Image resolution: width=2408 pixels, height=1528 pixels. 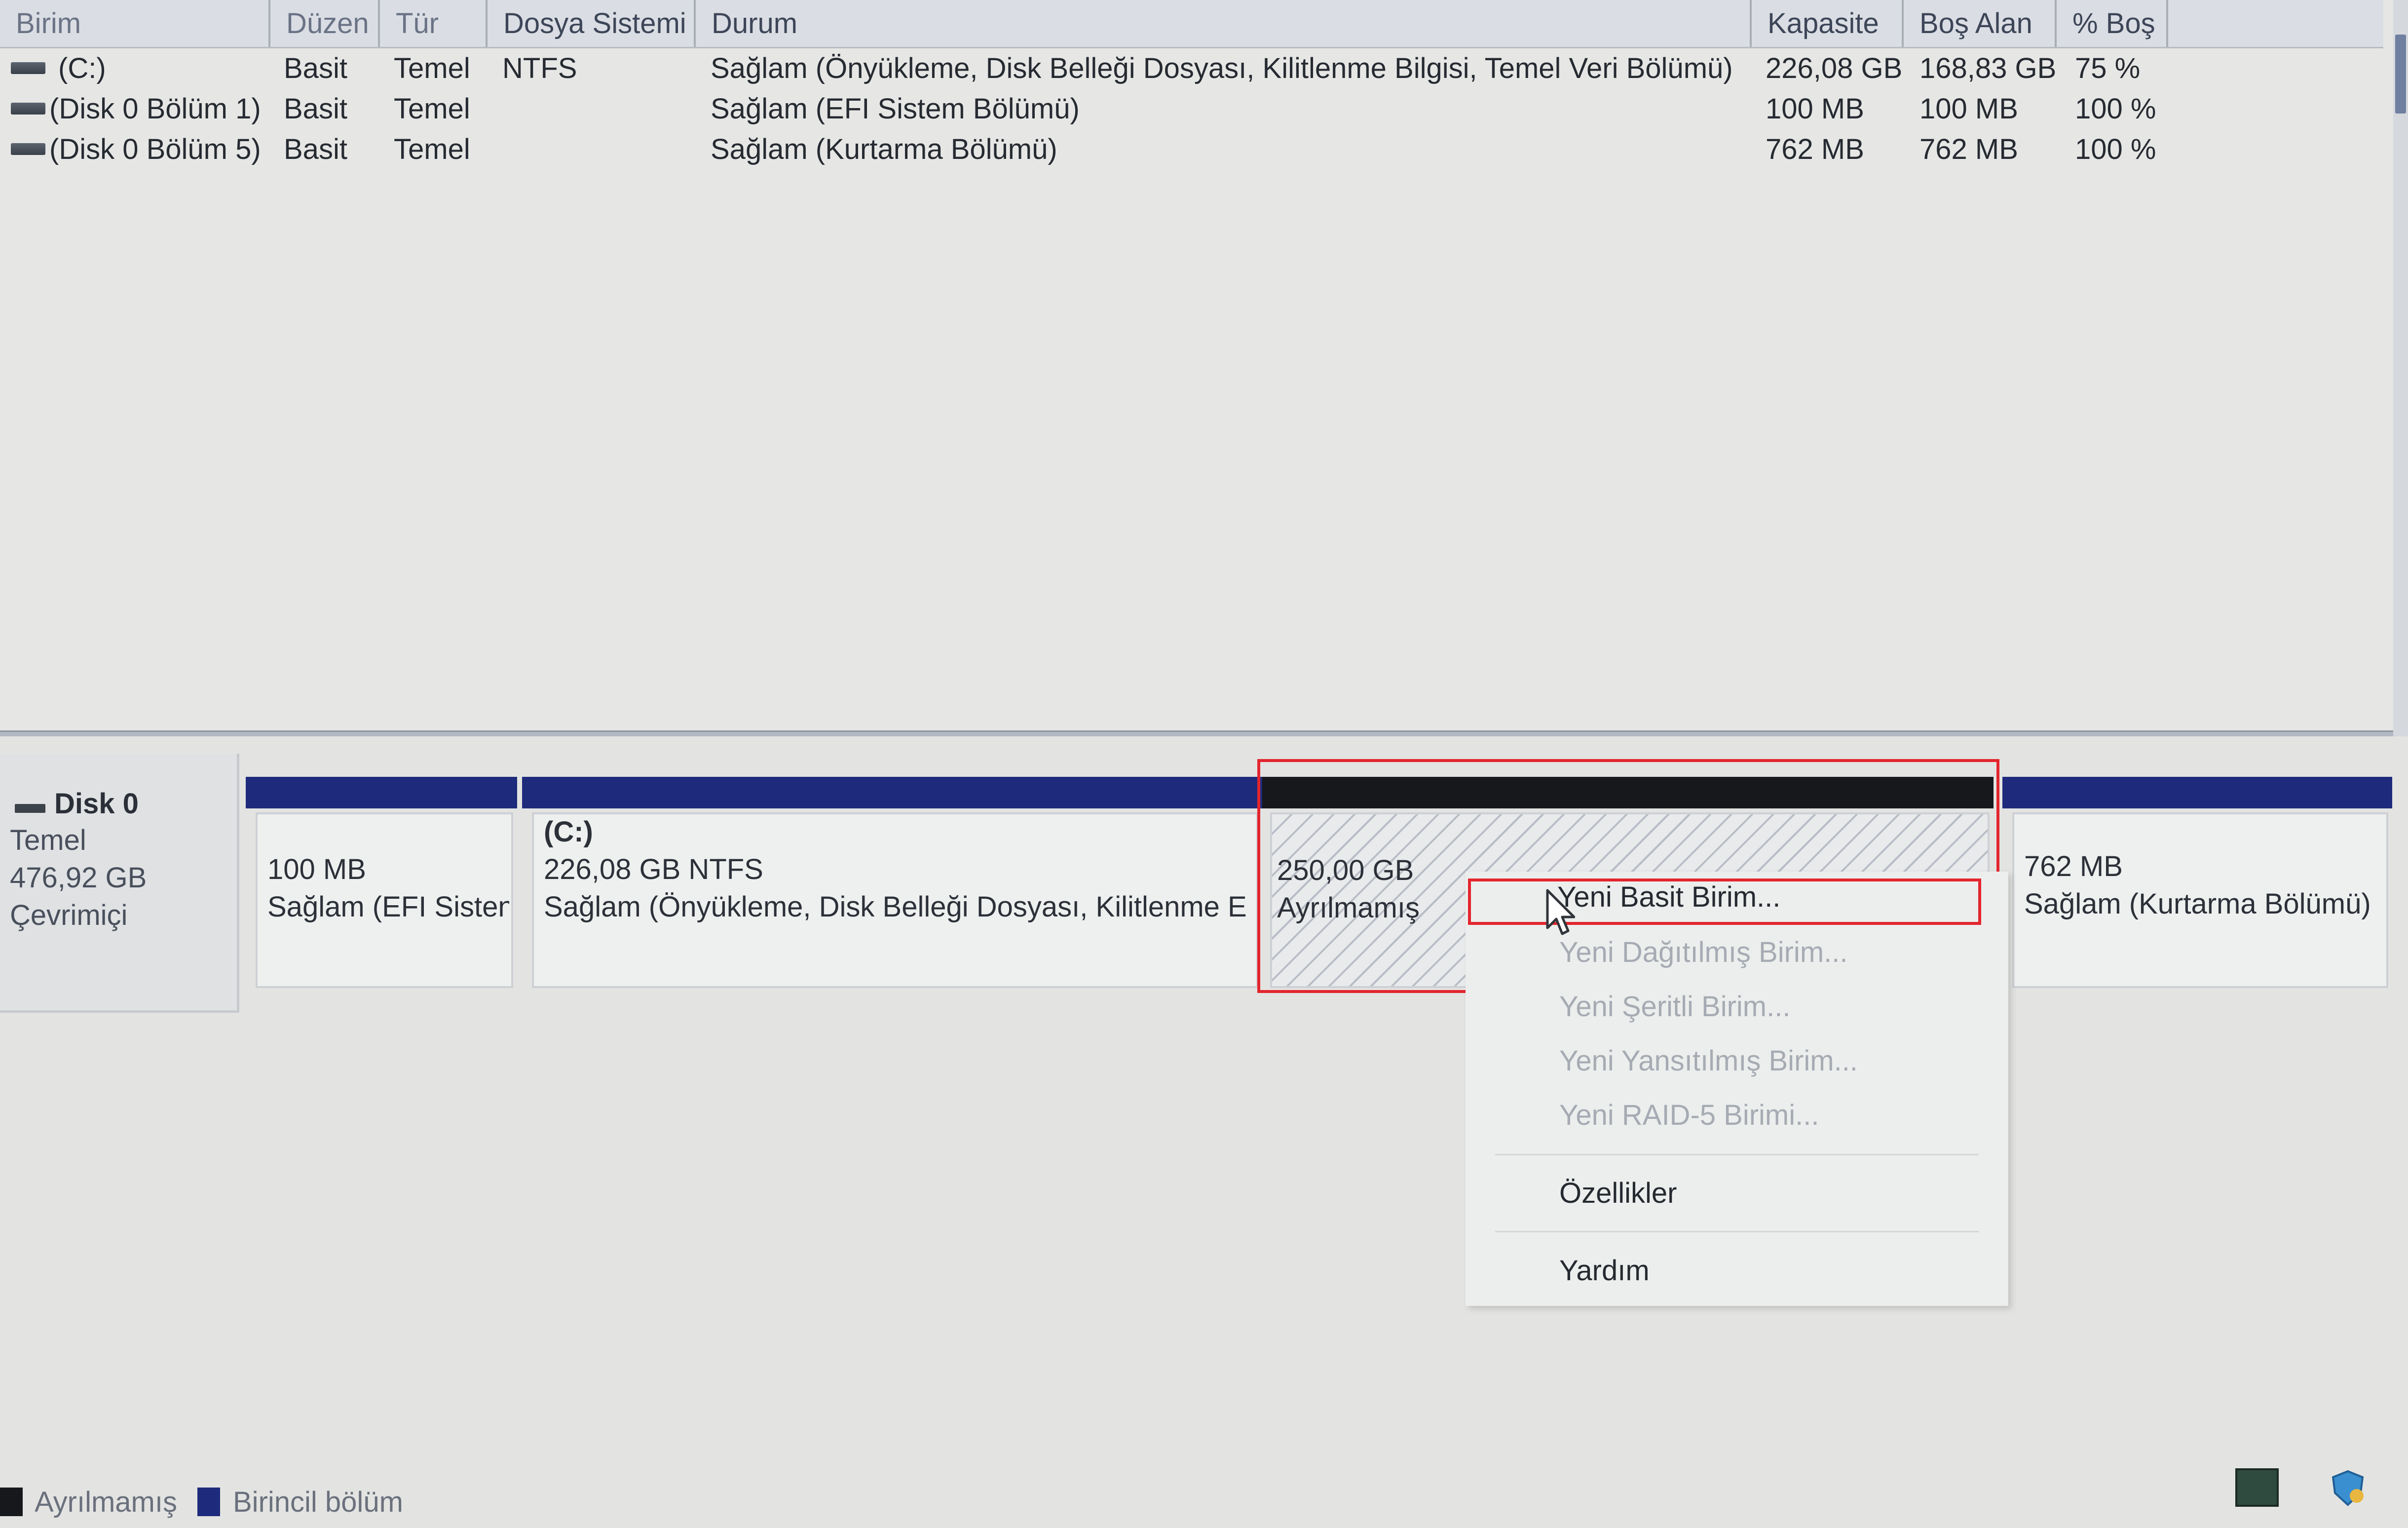 What do you see at coordinates (82, 68) in the screenshot?
I see `volume-name: (C:)` at bounding box center [82, 68].